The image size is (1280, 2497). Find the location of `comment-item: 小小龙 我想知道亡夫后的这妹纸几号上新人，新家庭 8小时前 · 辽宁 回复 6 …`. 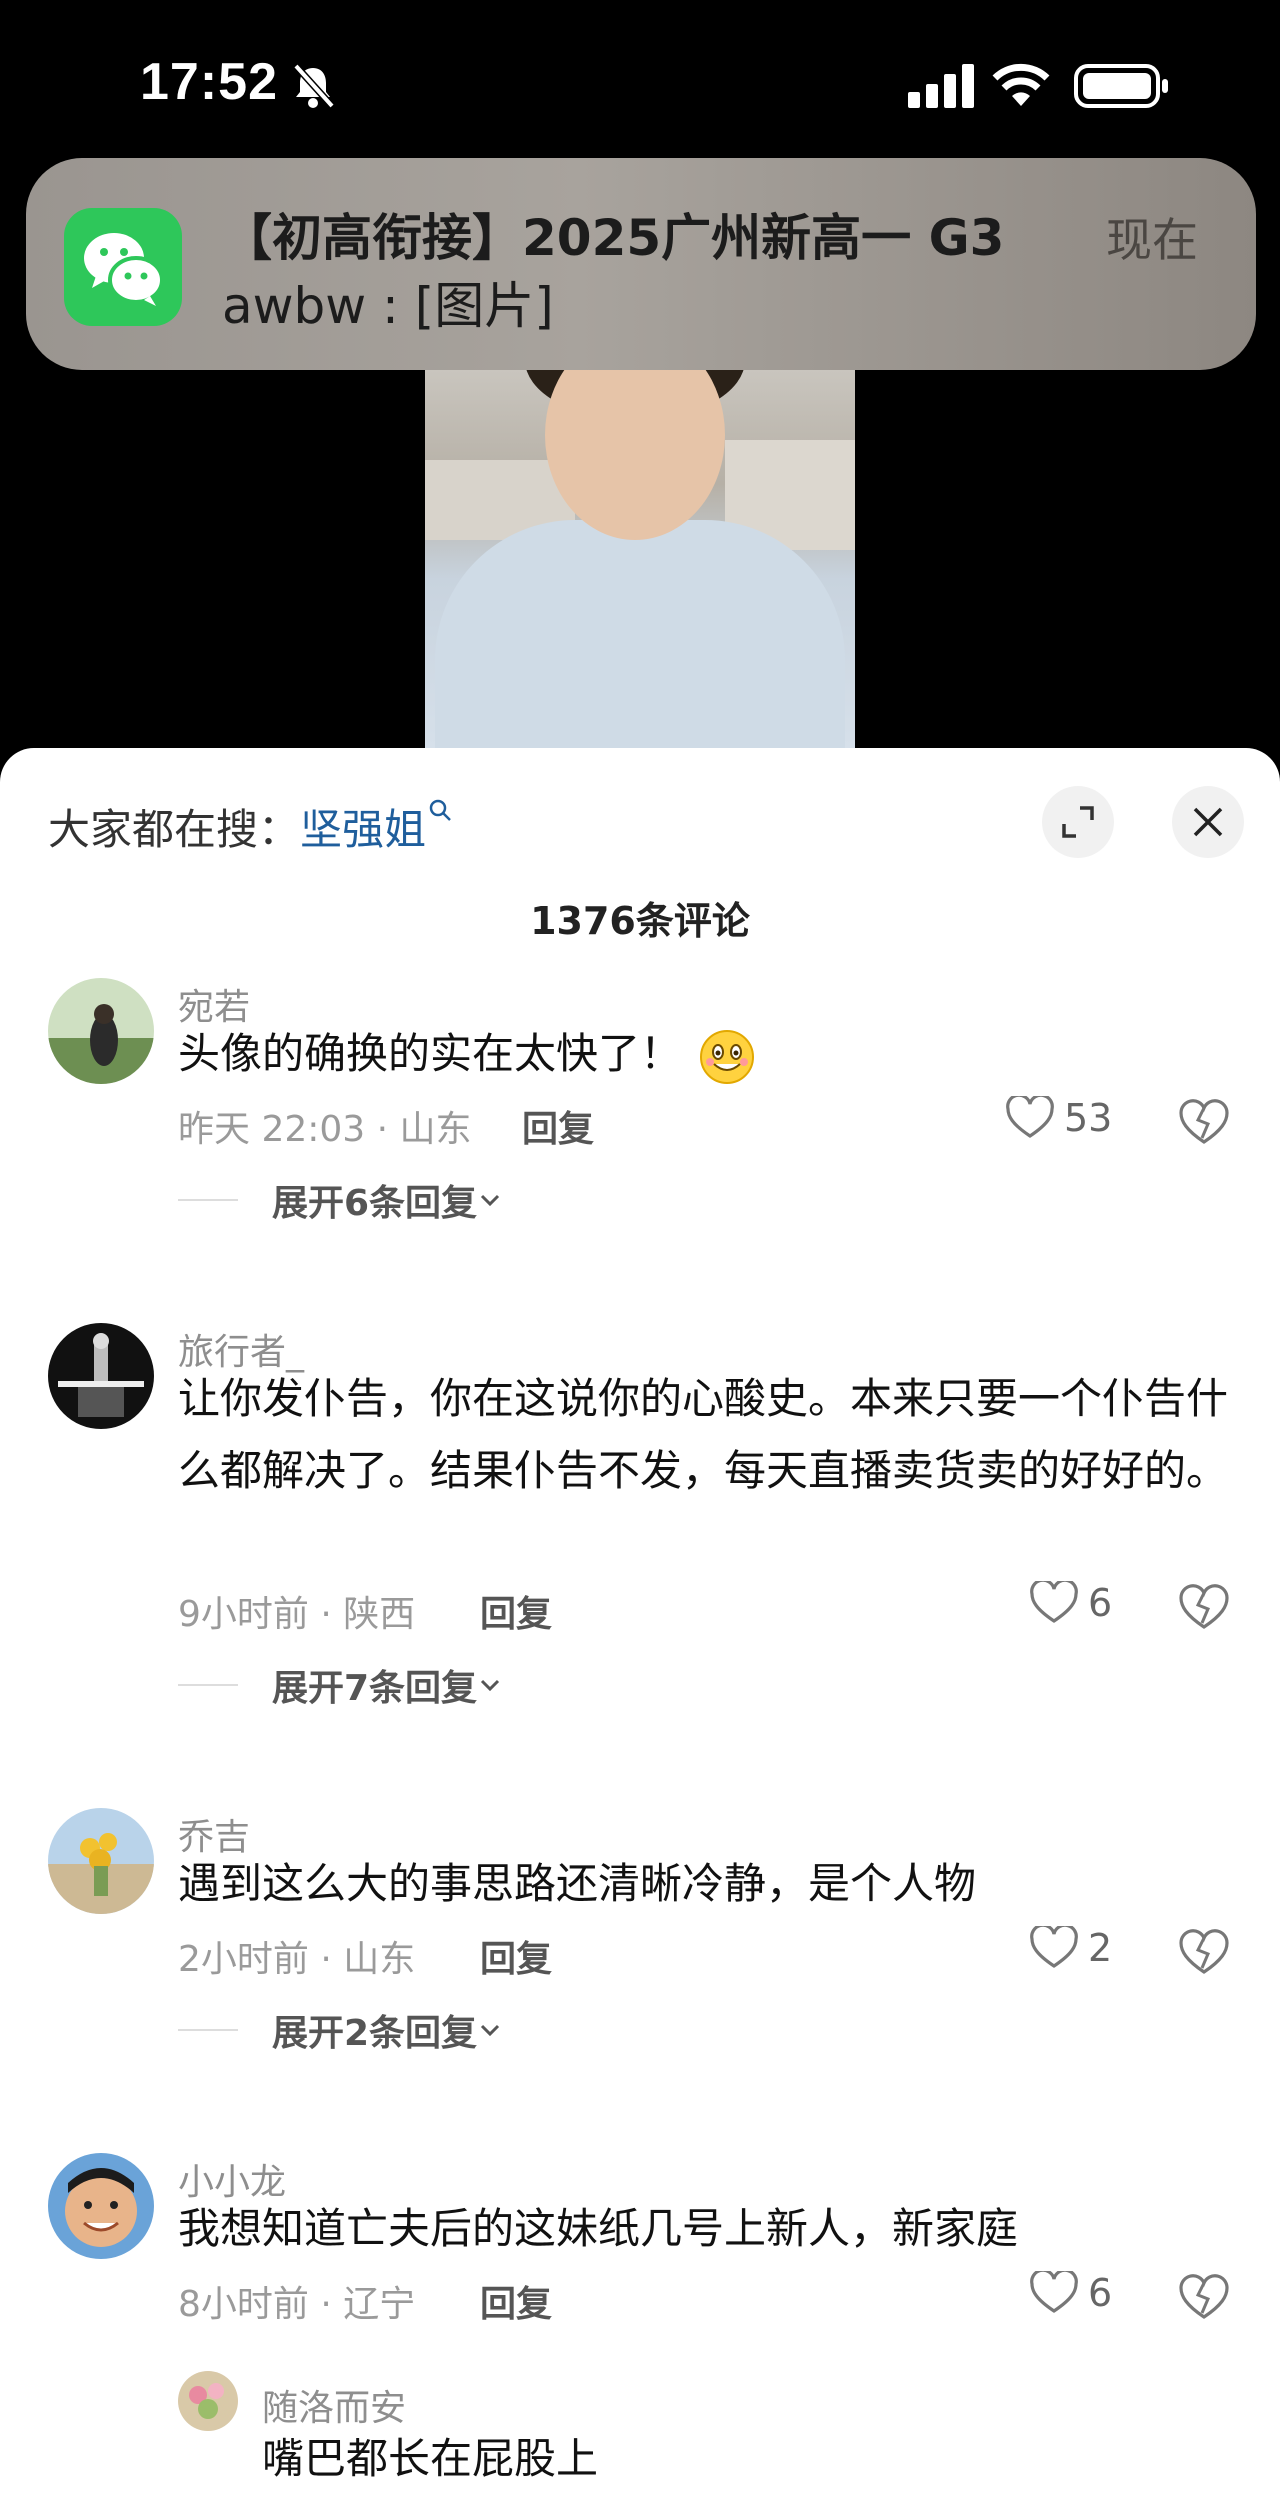

comment-item: 小小龙 我想知道亡夫后的这妹纸几号上新人，新家庭 8小时前 · 辽宁 回复 6 … is located at coordinates (640, 2325).